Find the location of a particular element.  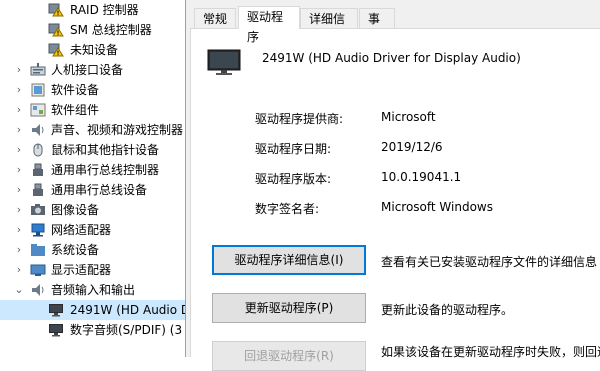

tree-item: › 显示适配器 is located at coordinates (92, 270).